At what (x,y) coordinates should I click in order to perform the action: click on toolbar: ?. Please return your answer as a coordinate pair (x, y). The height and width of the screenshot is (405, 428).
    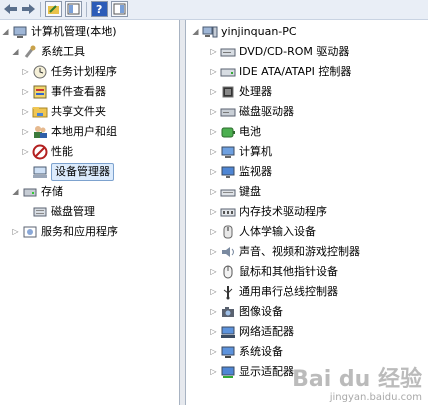
    Looking at the image, I should click on (214, 10).